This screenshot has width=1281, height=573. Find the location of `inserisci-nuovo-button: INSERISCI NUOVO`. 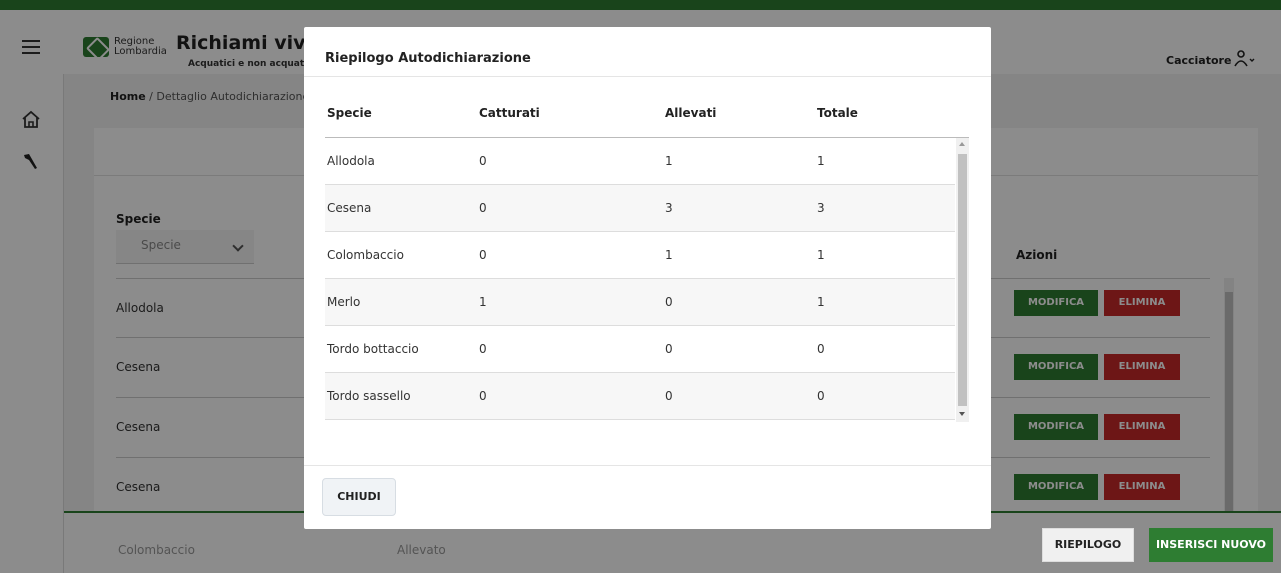

inserisci-nuovo-button: INSERISCI NUOVO is located at coordinates (1211, 545).